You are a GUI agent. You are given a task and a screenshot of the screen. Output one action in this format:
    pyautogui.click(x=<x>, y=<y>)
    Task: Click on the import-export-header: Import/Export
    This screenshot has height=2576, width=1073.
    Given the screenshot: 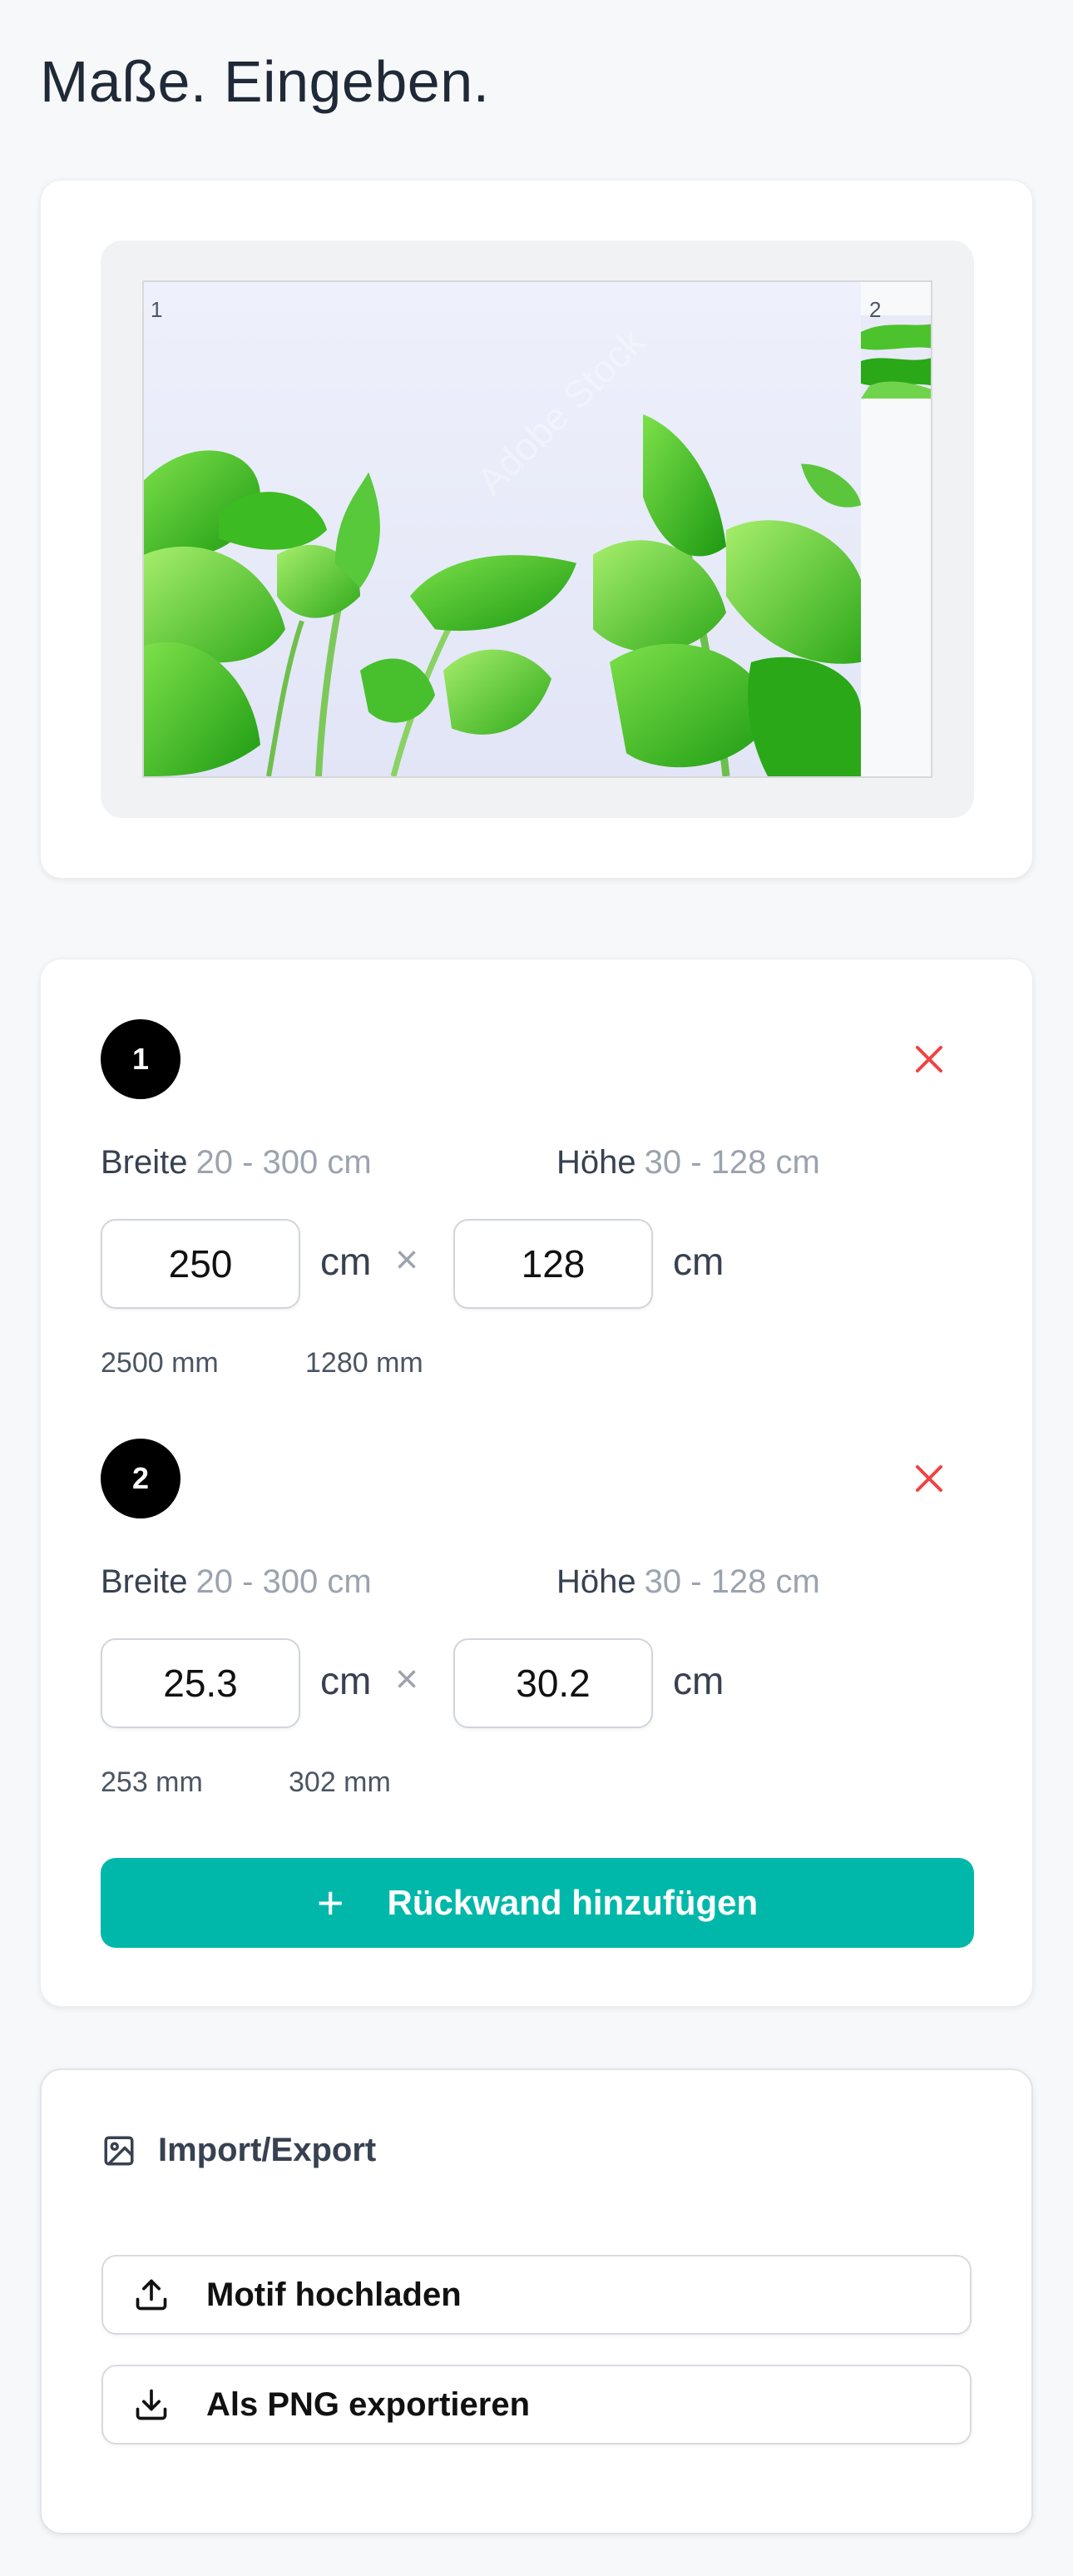 What is the action you would take?
    pyautogui.click(x=238, y=2150)
    